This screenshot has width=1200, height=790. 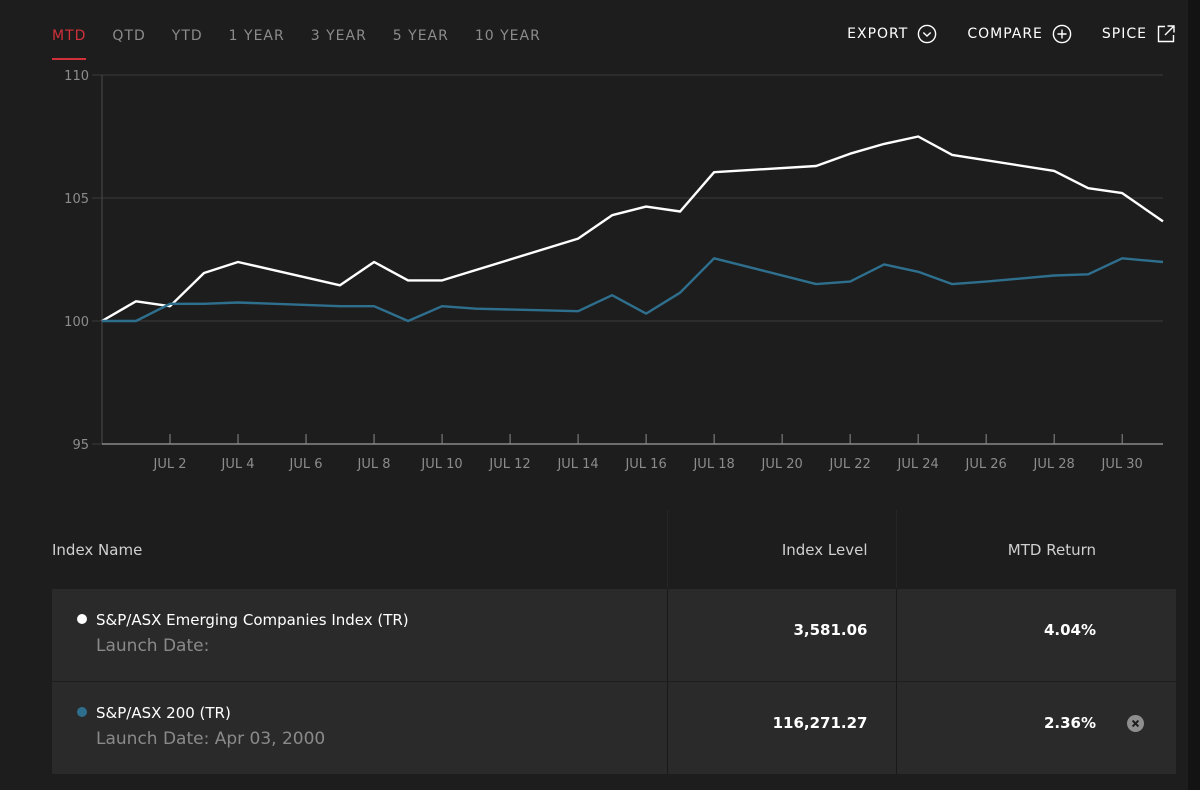 I want to click on x-tick-label: JUL 24, so click(x=918, y=464).